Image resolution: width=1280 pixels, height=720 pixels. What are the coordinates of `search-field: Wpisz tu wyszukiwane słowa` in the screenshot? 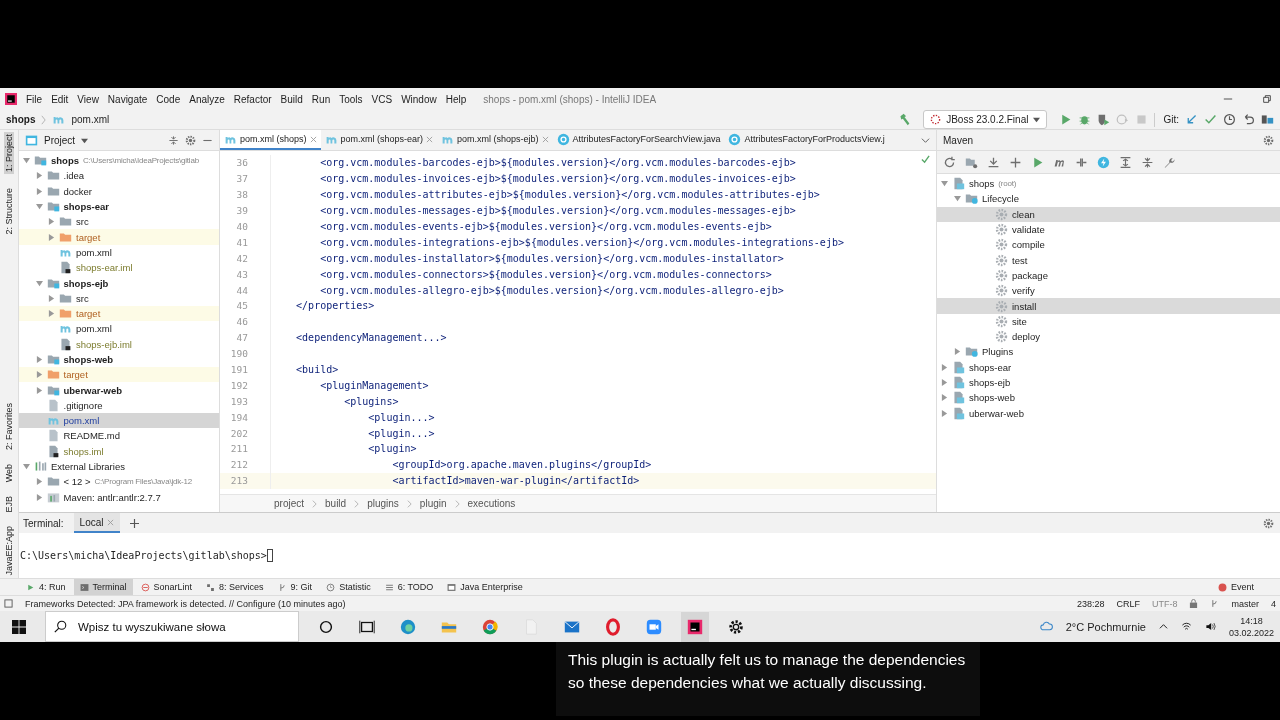 It's located at (172, 626).